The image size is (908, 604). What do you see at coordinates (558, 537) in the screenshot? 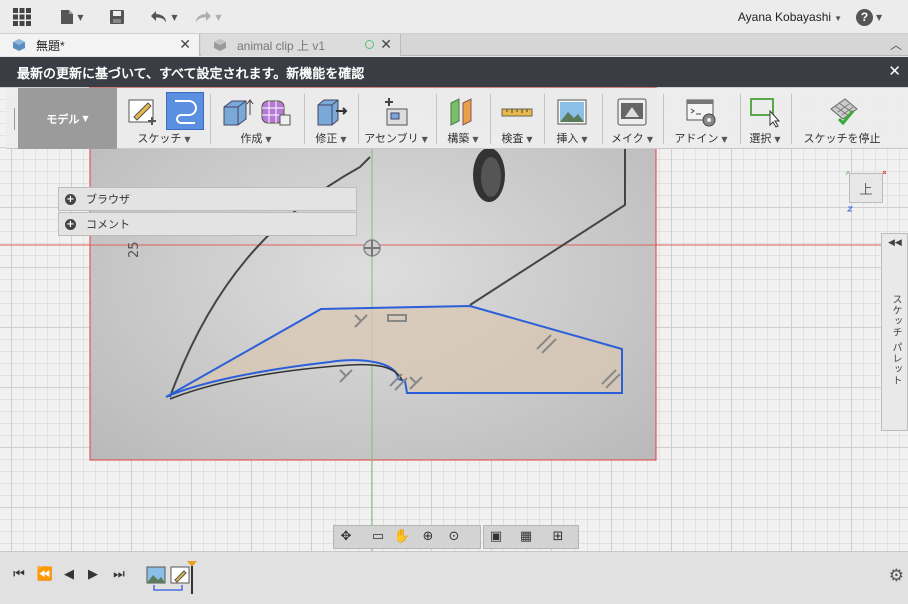
I see `viewports-icon: ⊞` at bounding box center [558, 537].